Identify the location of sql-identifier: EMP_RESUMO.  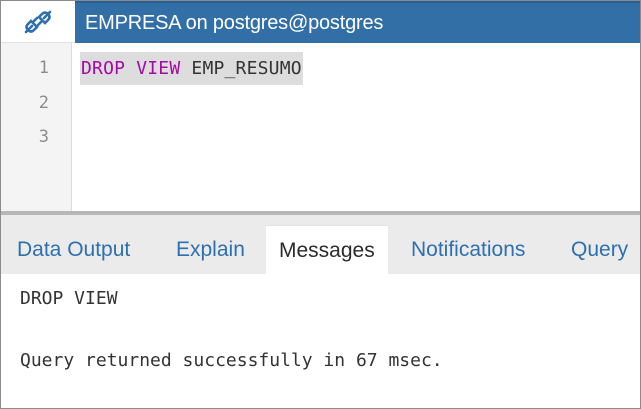
(246, 68).